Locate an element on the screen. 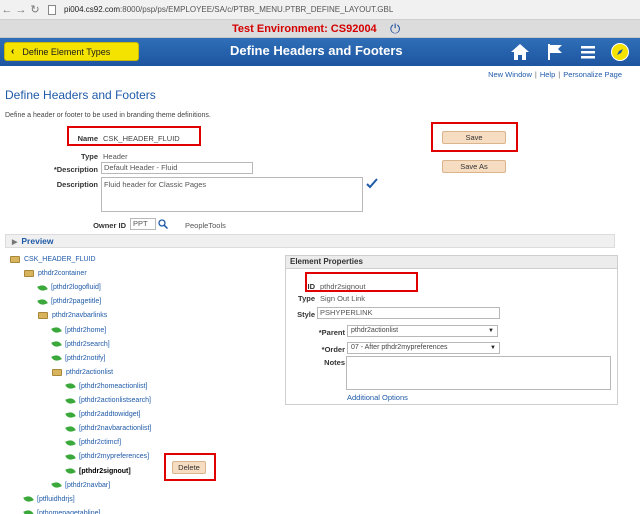 Image resolution: width=640 pixels, height=514 pixels. tree-item-label: [pthomepagetabline] is located at coordinates (69, 511).